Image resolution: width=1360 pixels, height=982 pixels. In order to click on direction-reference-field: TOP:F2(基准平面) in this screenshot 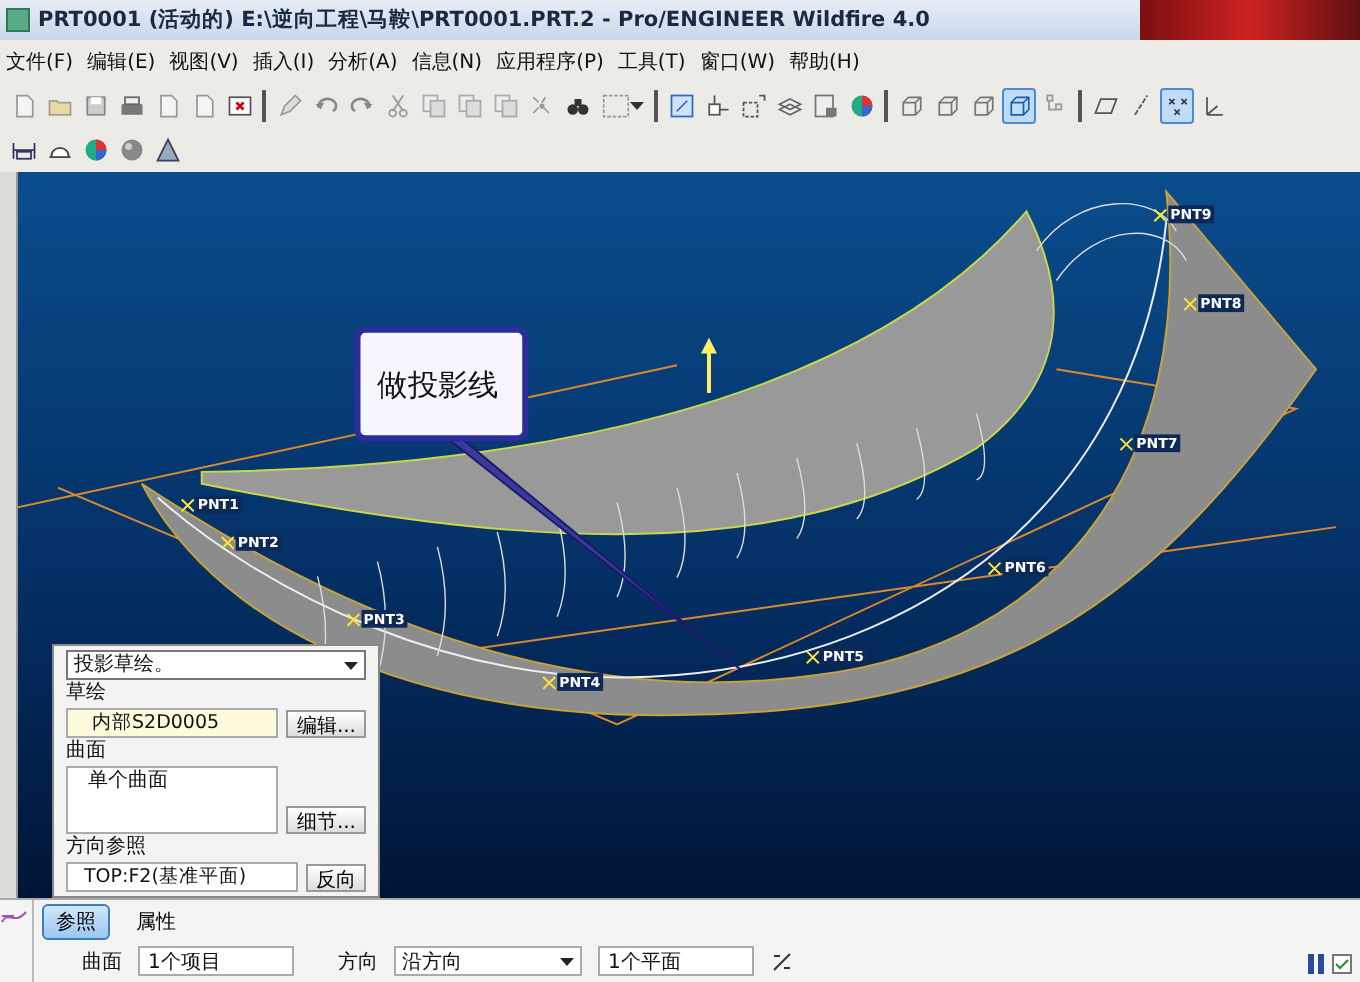, I will do `click(182, 877)`.